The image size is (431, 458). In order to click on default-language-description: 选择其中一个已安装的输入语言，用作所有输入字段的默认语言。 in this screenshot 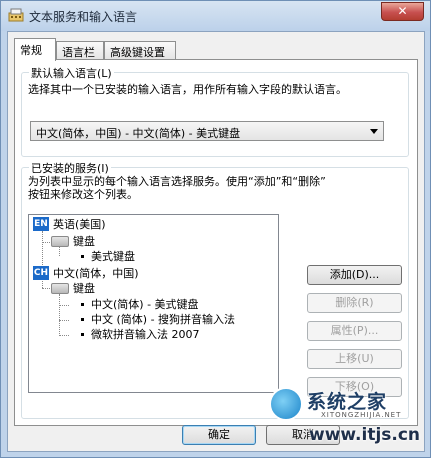, I will do `click(187, 89)`.